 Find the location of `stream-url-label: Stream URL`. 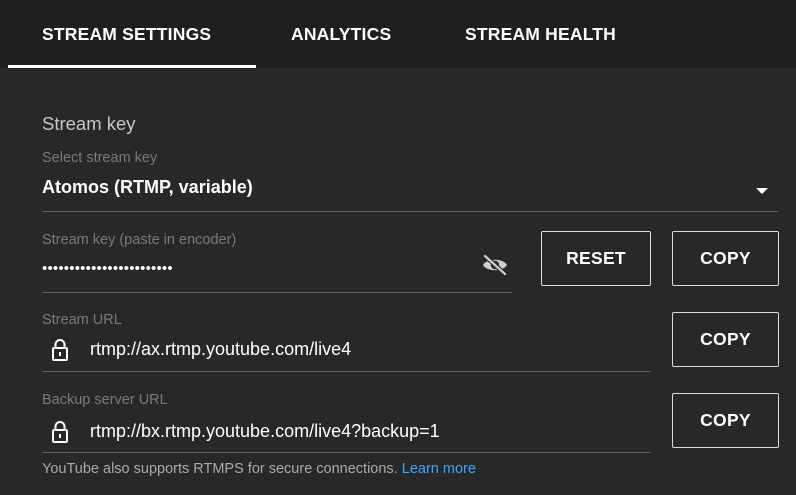

stream-url-label: Stream URL is located at coordinates (82, 320).